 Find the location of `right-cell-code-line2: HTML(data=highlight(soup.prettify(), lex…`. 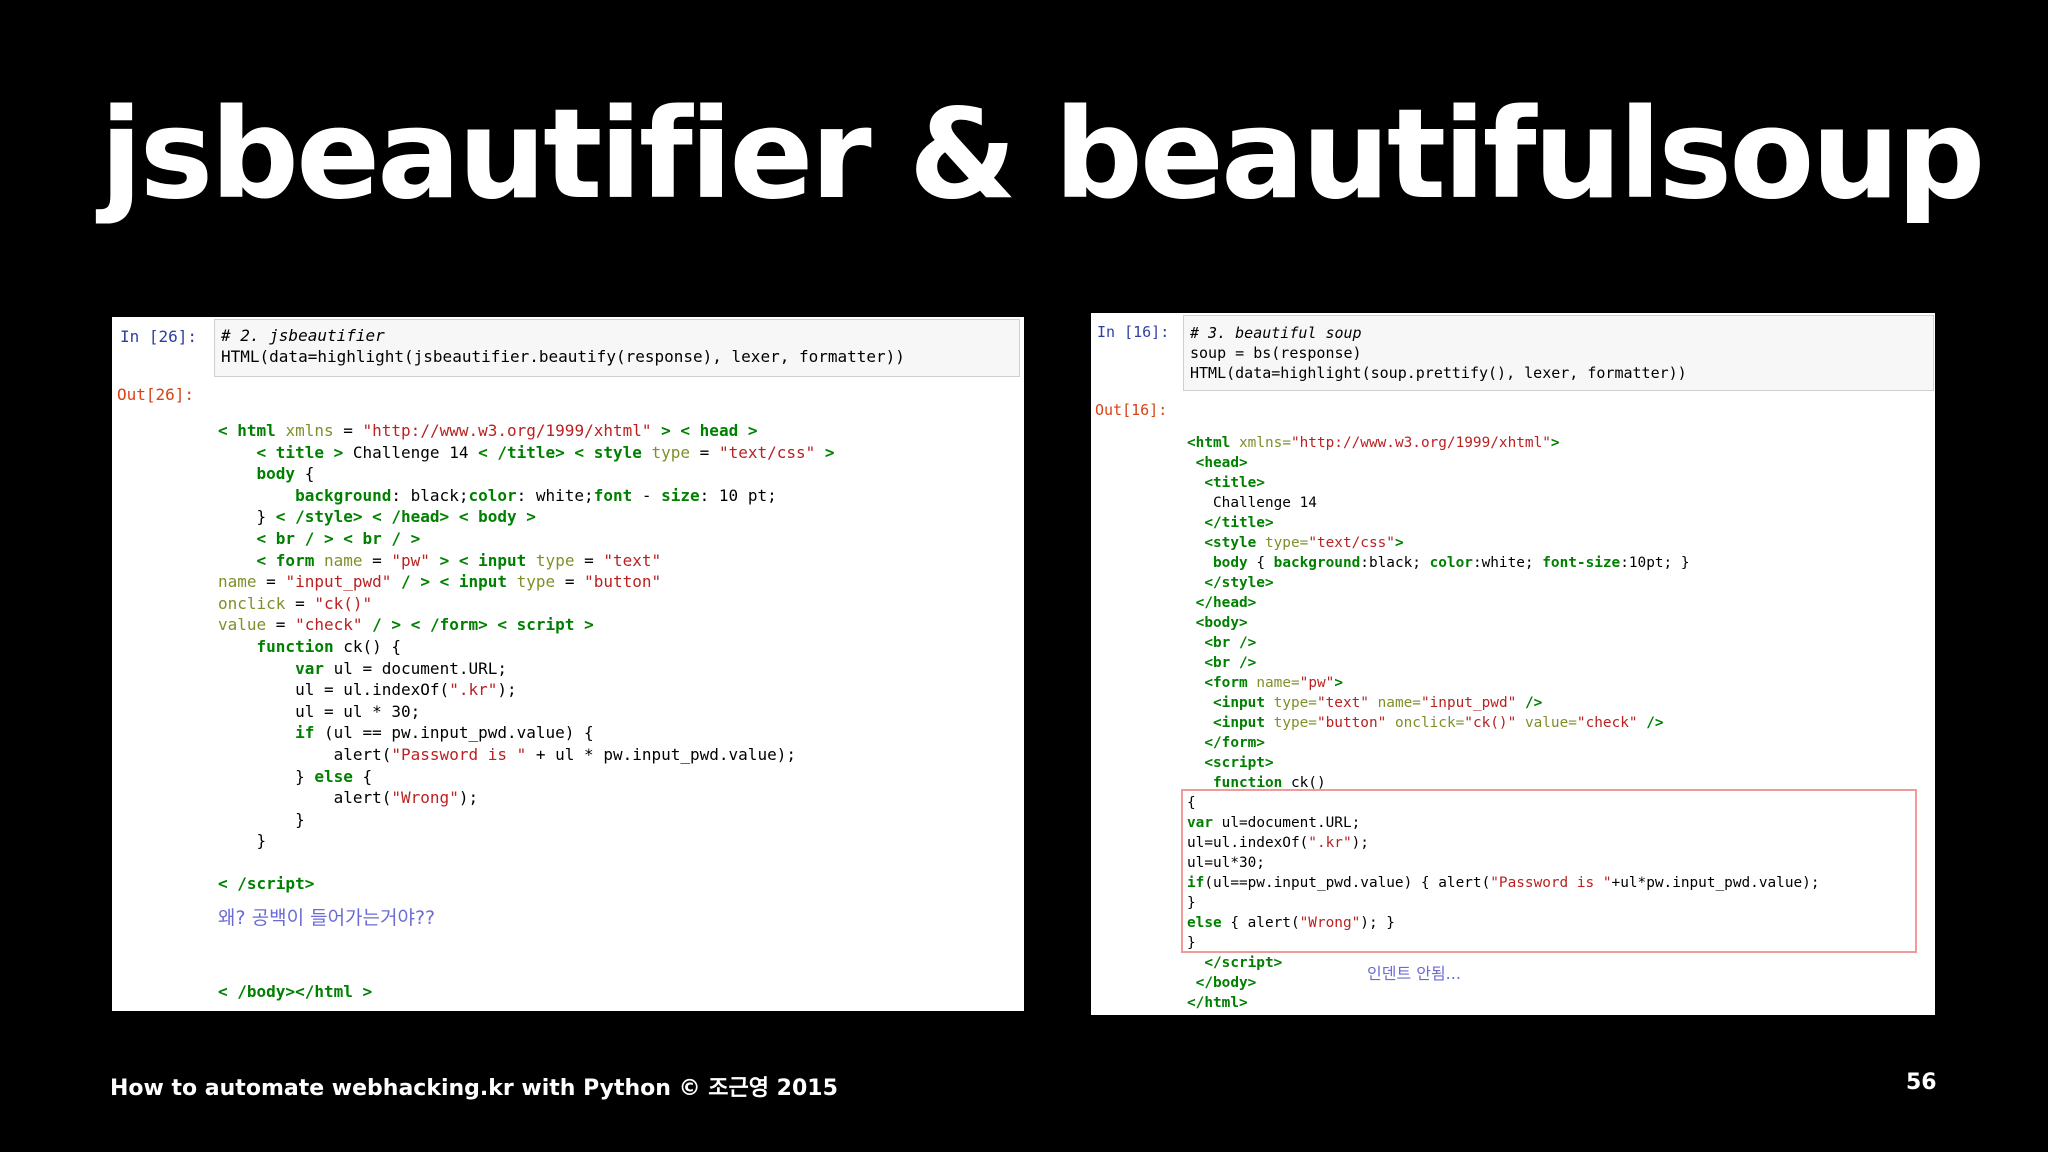

right-cell-code-line2: HTML(data=highlight(soup.prettify(), lex… is located at coordinates (1438, 373).